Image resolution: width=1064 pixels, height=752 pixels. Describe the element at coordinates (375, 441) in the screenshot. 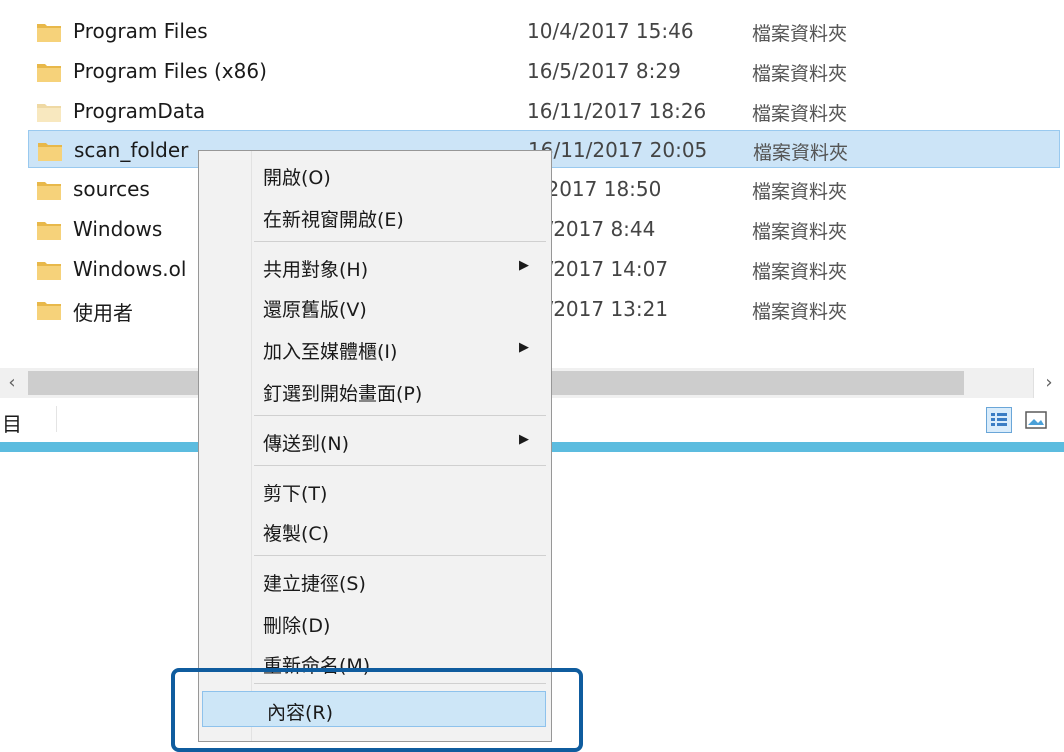

I see `menu-item-send-to: 傳送到(N) ▶` at that location.